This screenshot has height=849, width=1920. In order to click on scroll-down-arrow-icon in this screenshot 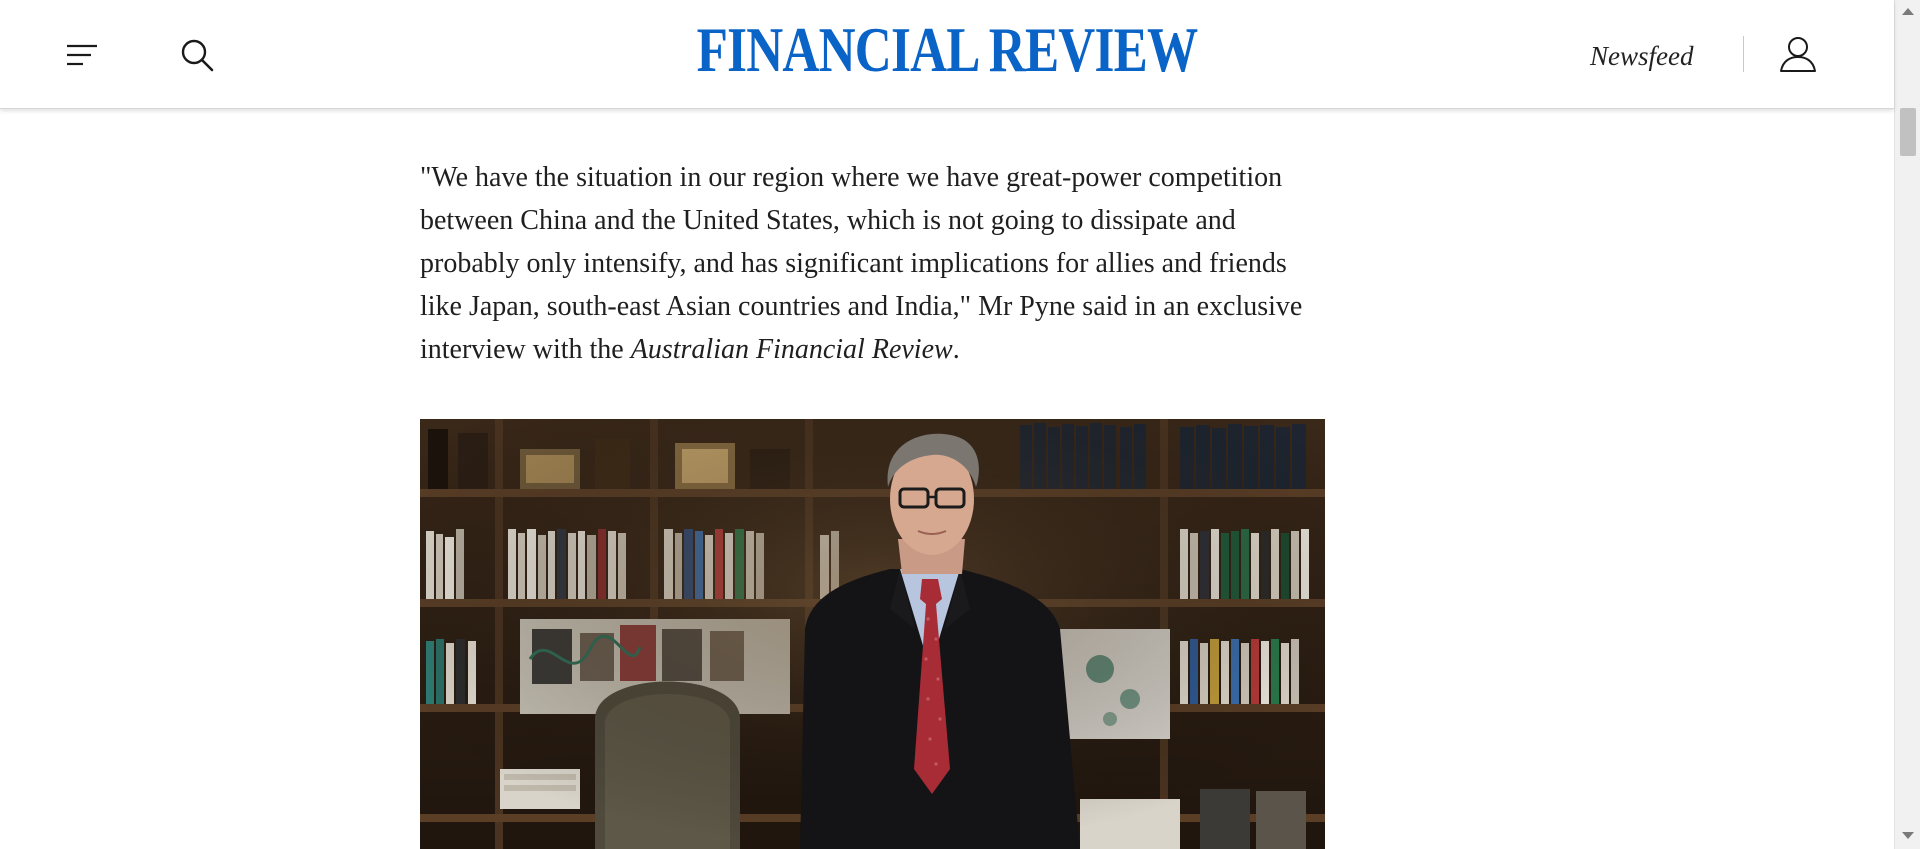, I will do `click(1908, 835)`.